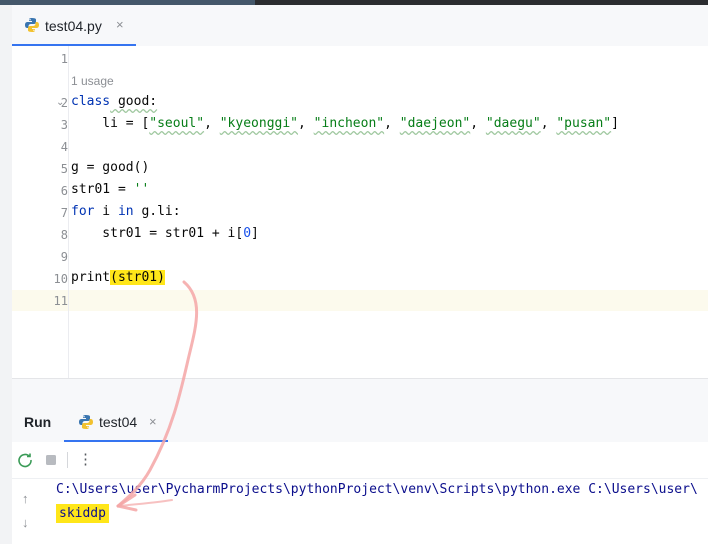 This screenshot has width=708, height=544. Describe the element at coordinates (102, 189) in the screenshot. I see `code-text: str01 =` at that location.